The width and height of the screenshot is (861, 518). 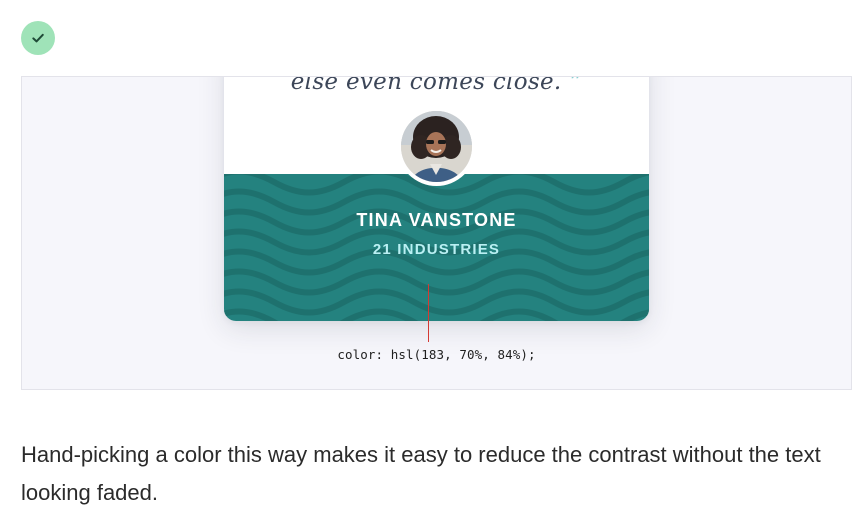 I want to click on success-check-badge, so click(x=38, y=38).